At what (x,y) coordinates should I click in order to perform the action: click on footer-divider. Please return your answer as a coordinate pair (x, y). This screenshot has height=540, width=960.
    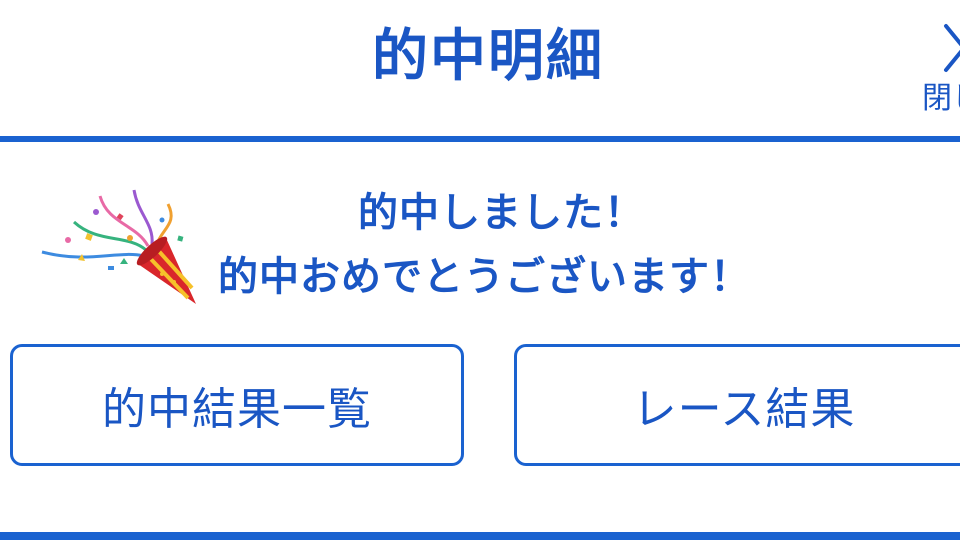
    Looking at the image, I should click on (480, 536).